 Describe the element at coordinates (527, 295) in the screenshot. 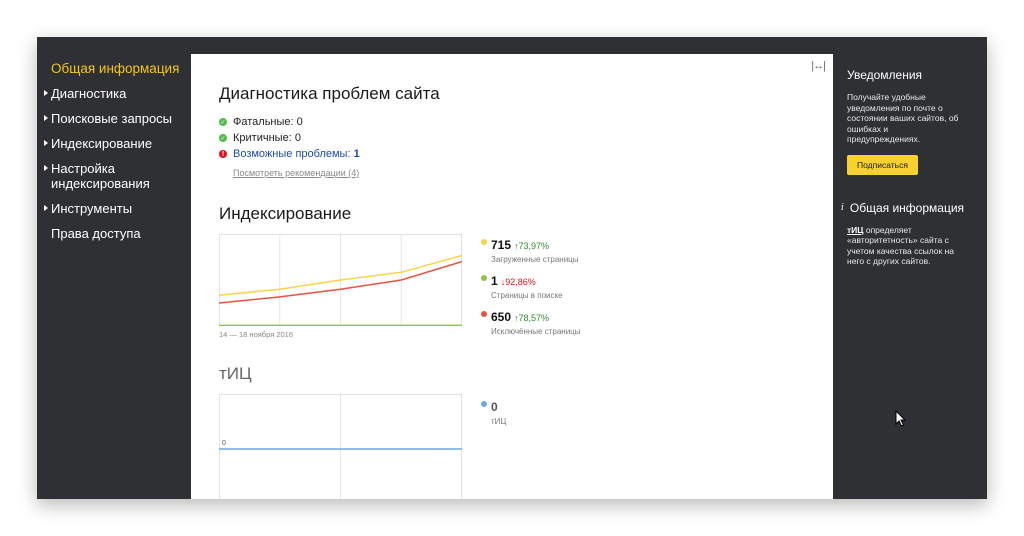

I see `legend-label: Страницы в поиске` at that location.